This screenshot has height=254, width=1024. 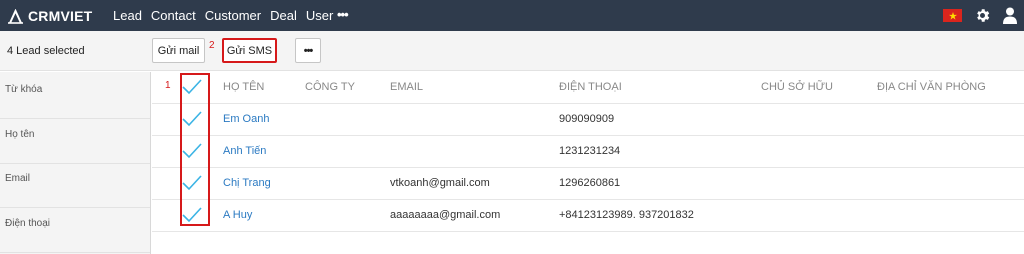 What do you see at coordinates (195, 149) in the screenshot?
I see `checkbox-highlight-annotation` at bounding box center [195, 149].